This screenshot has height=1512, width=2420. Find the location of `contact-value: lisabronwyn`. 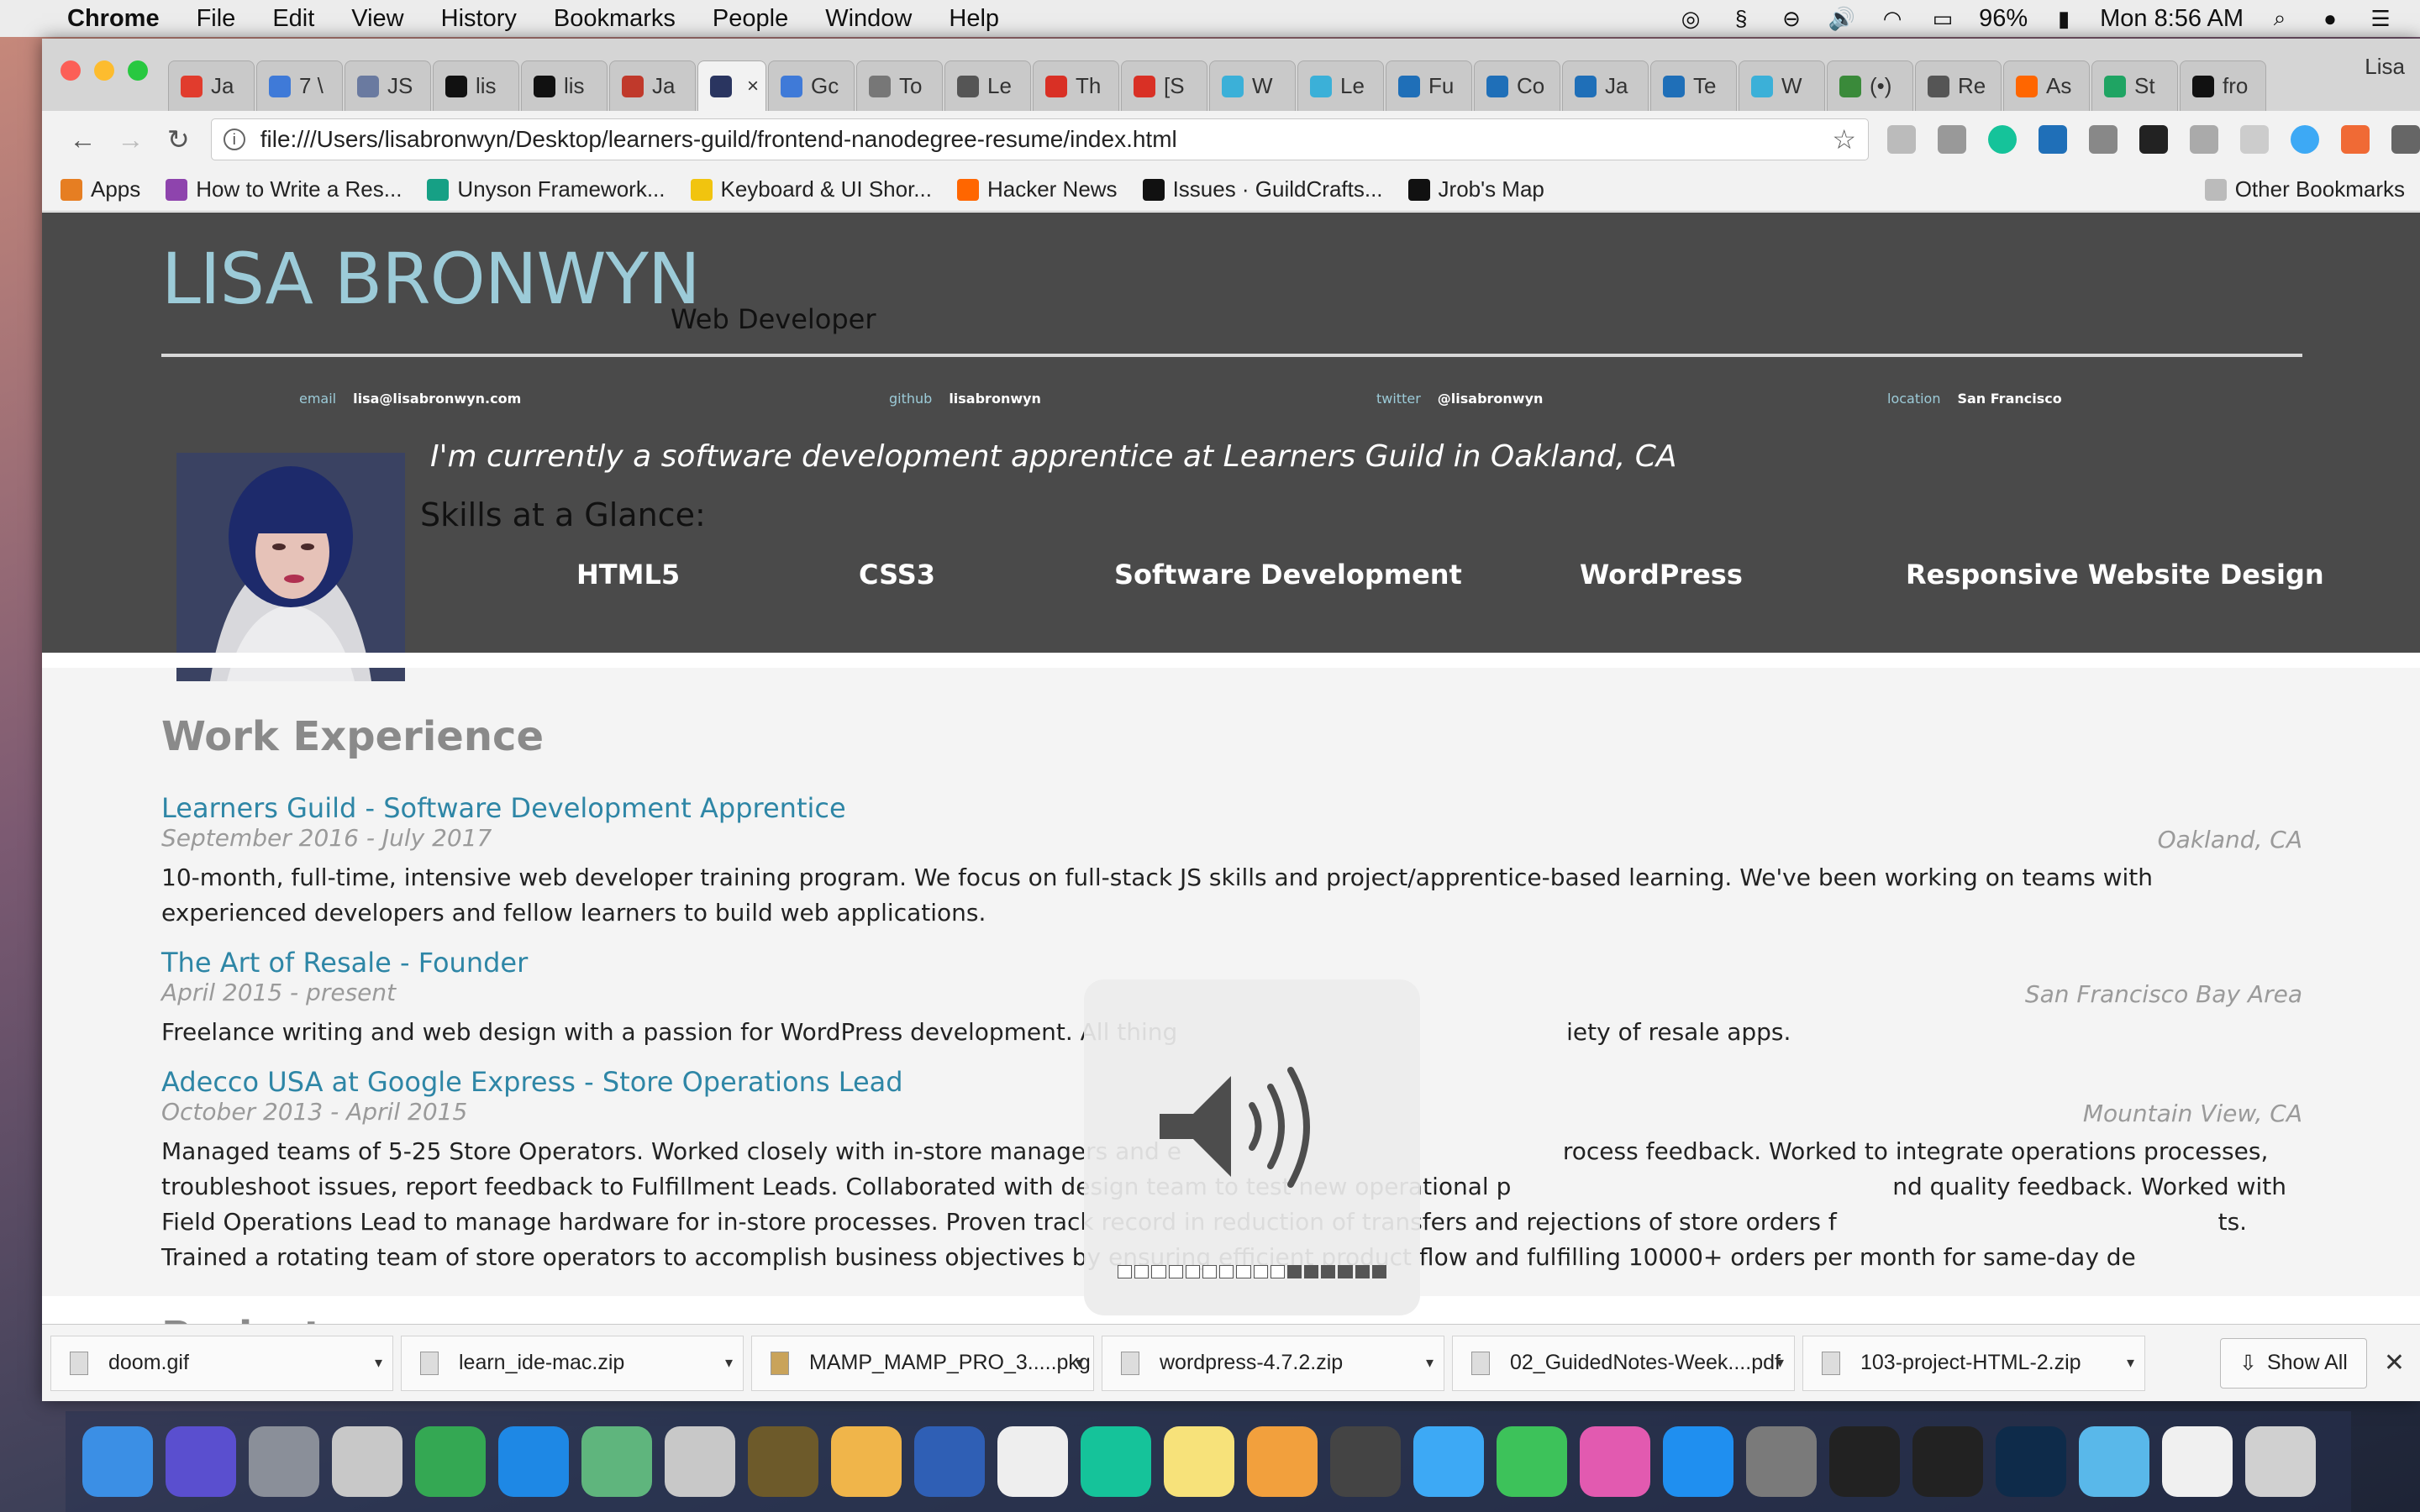

contact-value: lisabronwyn is located at coordinates (995, 399).